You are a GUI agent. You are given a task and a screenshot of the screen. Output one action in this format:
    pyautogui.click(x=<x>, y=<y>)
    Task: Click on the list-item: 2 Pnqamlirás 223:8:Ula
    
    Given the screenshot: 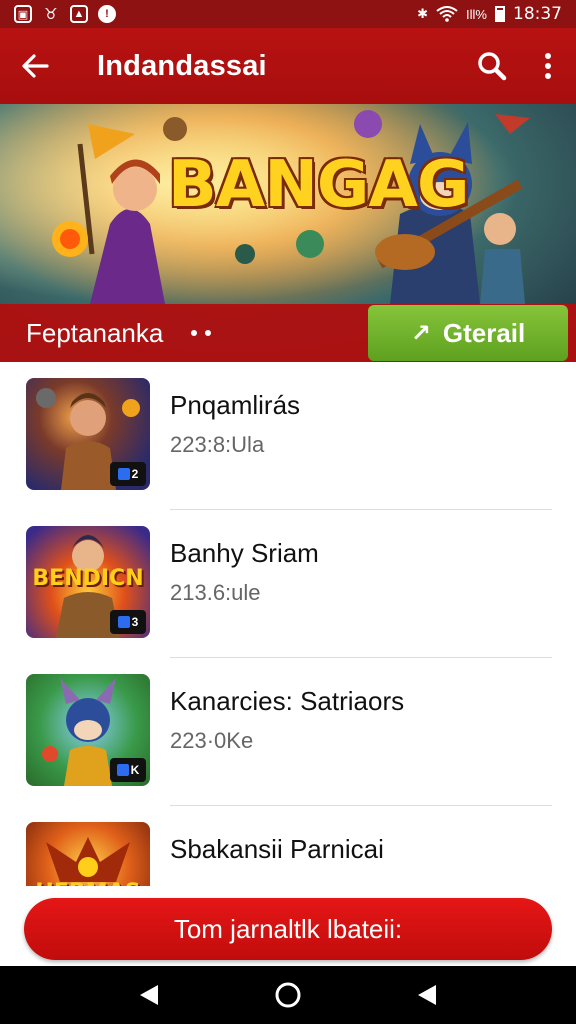 What is the action you would take?
    pyautogui.click(x=288, y=436)
    